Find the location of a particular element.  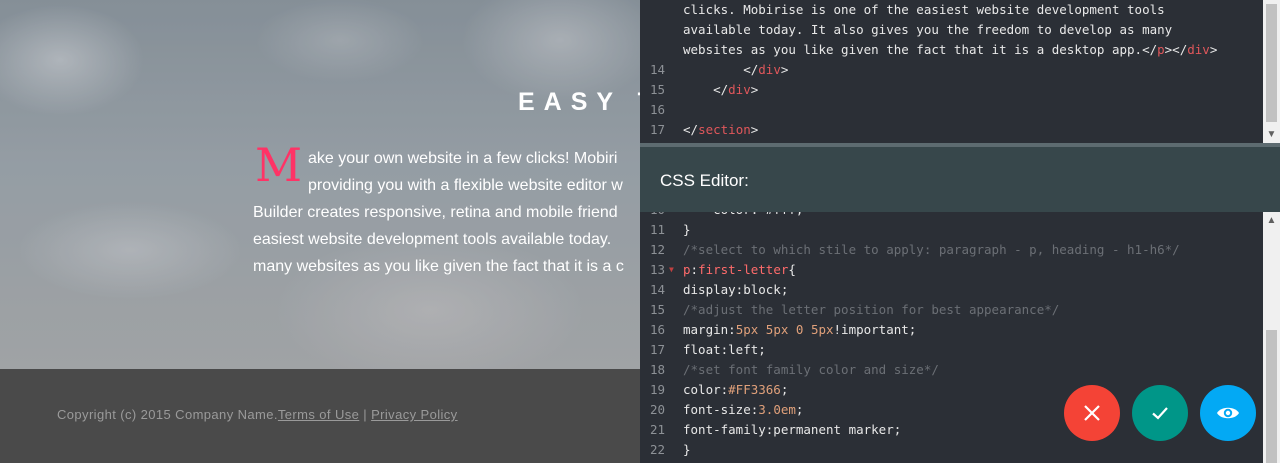

code-line: 13 ▼ p:first-letter{ is located at coordinates (951, 270).